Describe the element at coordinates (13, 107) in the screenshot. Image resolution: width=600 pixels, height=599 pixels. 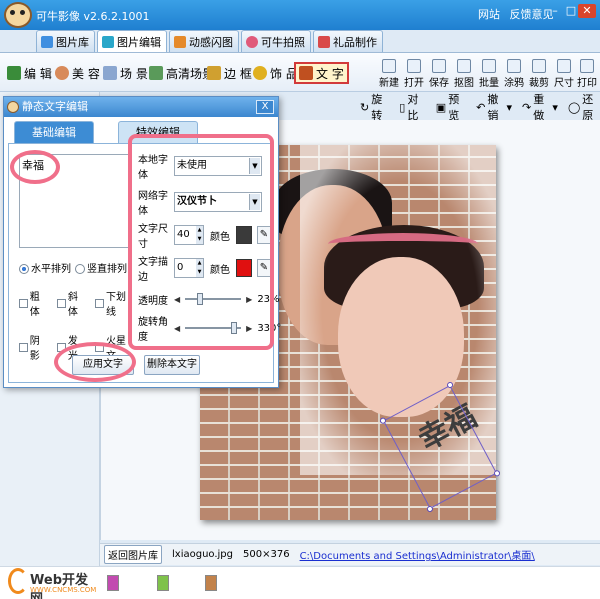
I see `dialog-logo-icon` at that location.